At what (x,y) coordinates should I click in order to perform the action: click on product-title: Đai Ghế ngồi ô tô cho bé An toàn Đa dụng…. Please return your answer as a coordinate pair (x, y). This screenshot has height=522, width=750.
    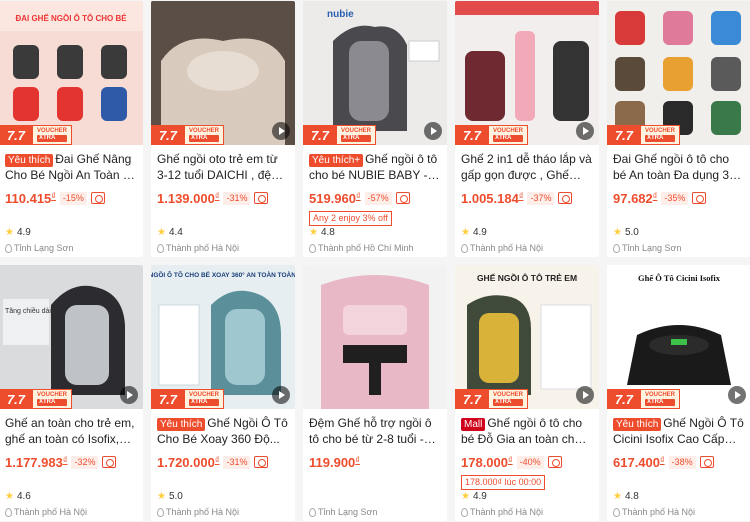
    Looking at the image, I should click on (679, 167).